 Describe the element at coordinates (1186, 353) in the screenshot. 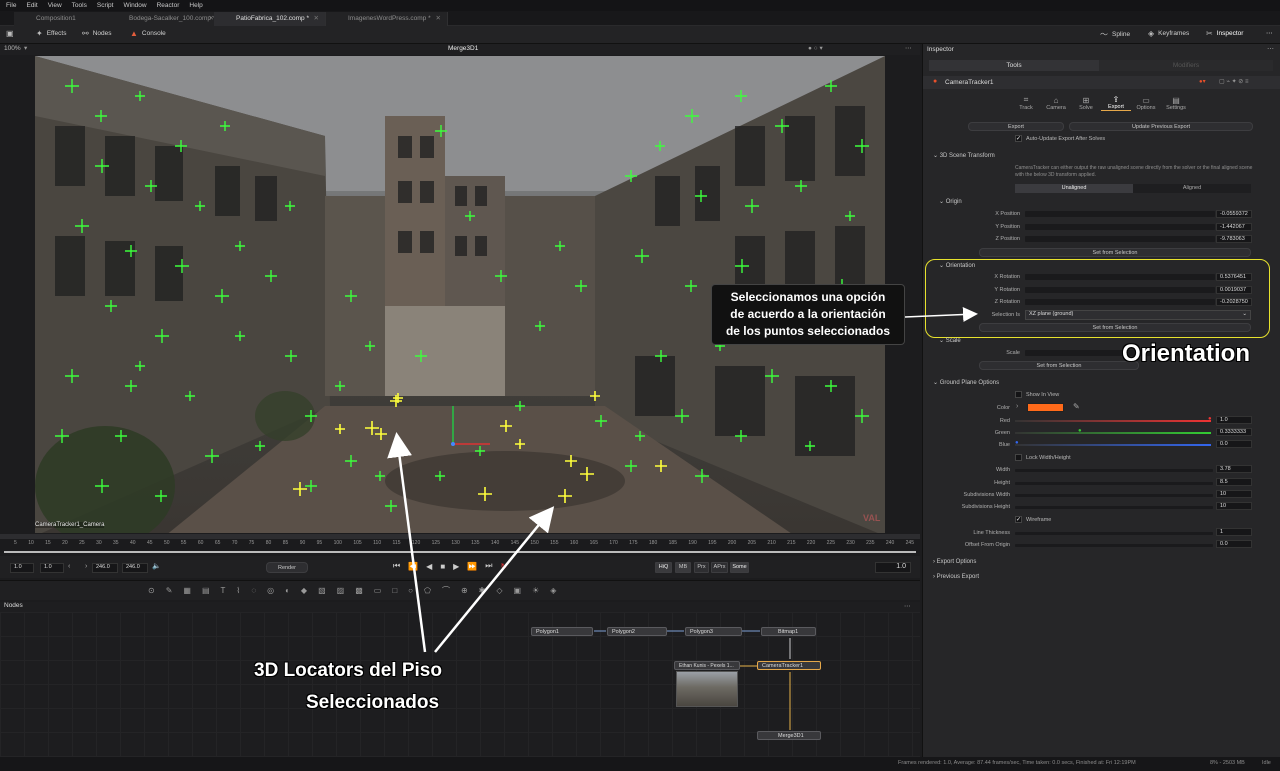

I see `orientation-annotation: Orientation` at that location.